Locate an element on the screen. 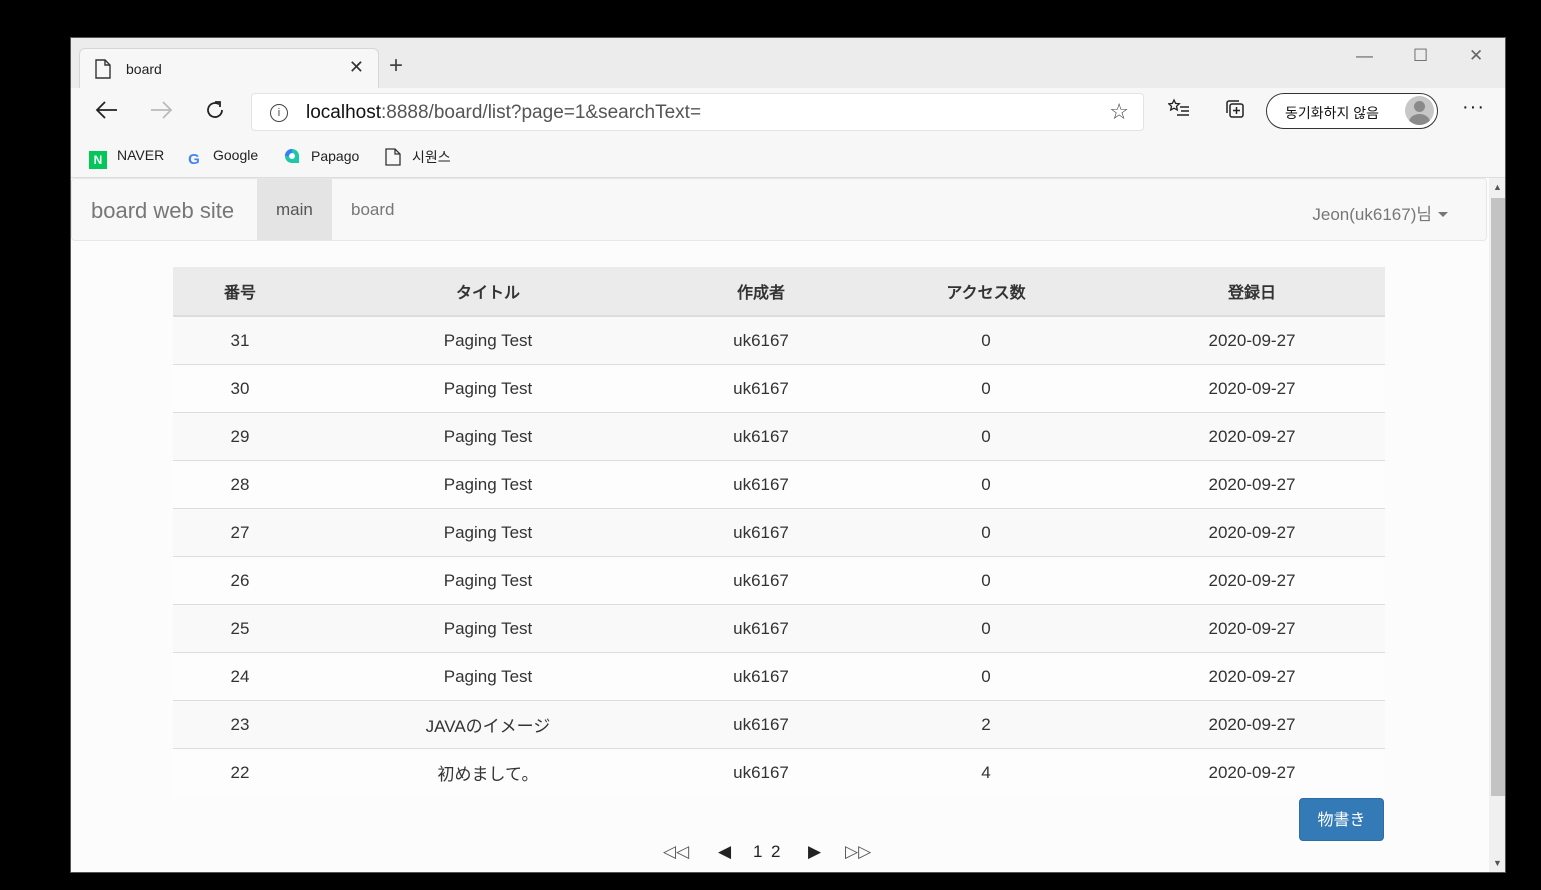  more-icon: ··· is located at coordinates (1473, 107).